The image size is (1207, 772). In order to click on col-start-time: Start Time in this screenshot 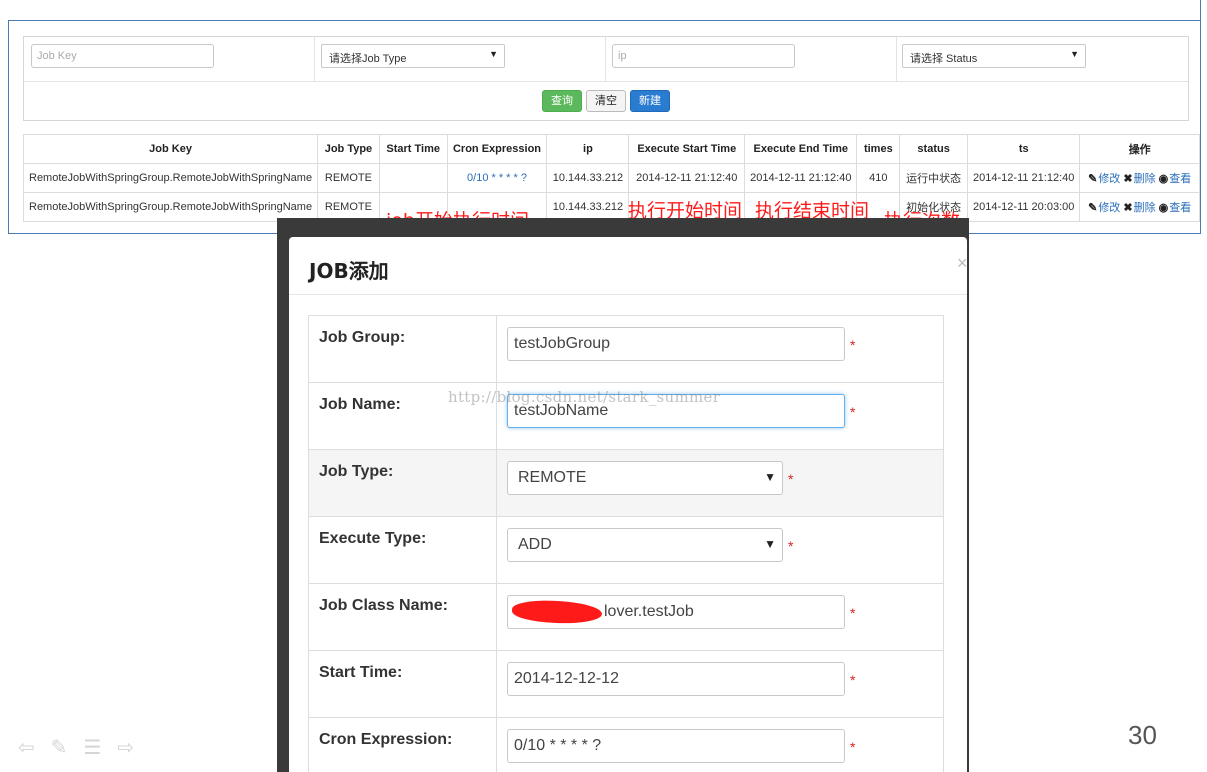, I will do `click(413, 149)`.